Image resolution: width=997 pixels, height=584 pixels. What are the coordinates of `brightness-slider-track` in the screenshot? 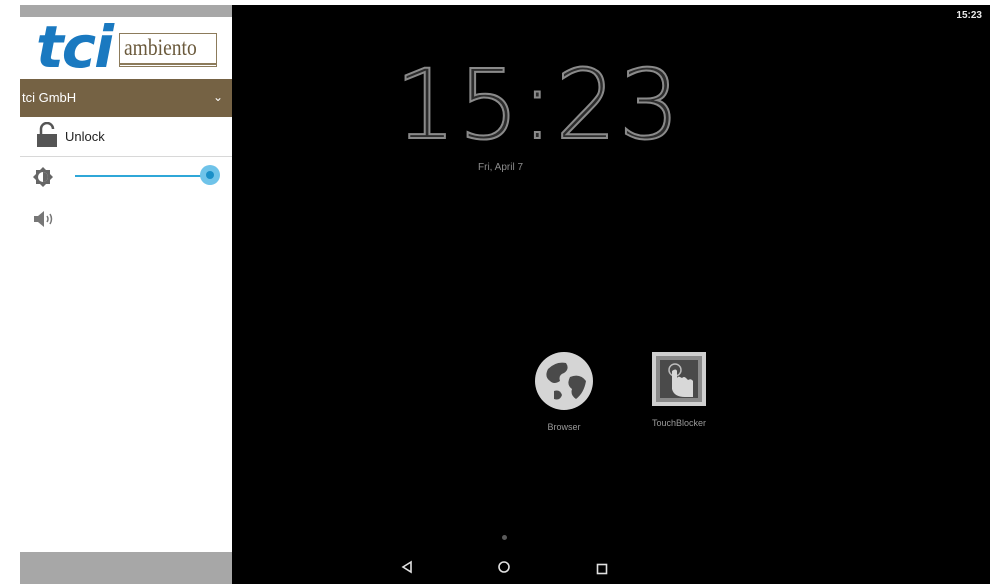 It's located at (142, 176).